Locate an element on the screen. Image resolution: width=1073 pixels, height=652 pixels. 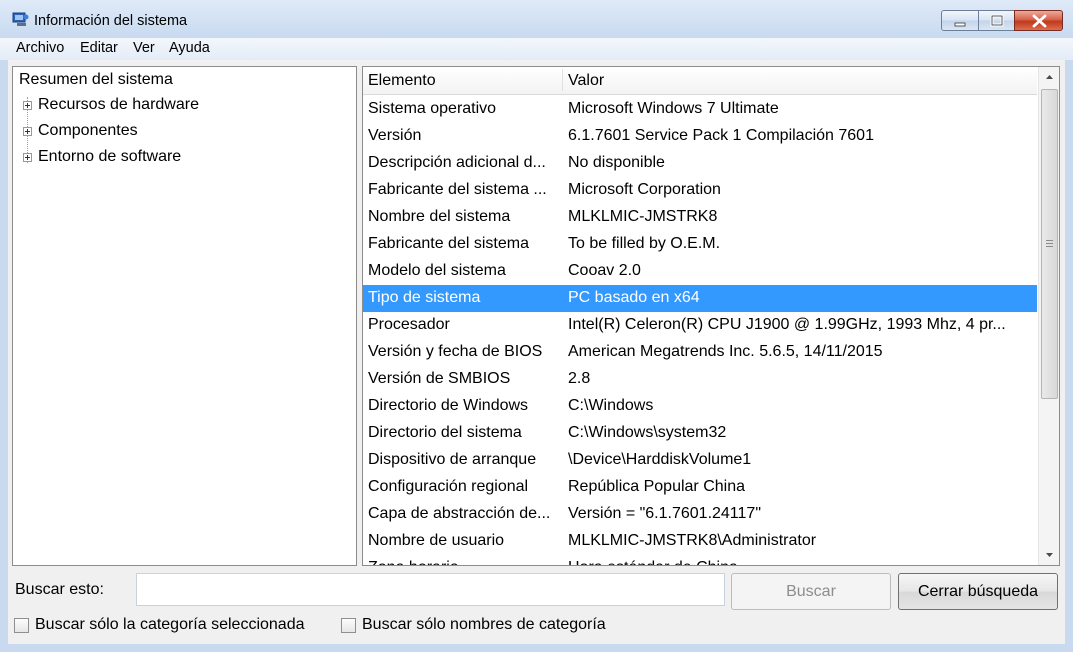
close-search-button: Cerrar búsqueda is located at coordinates (978, 591).